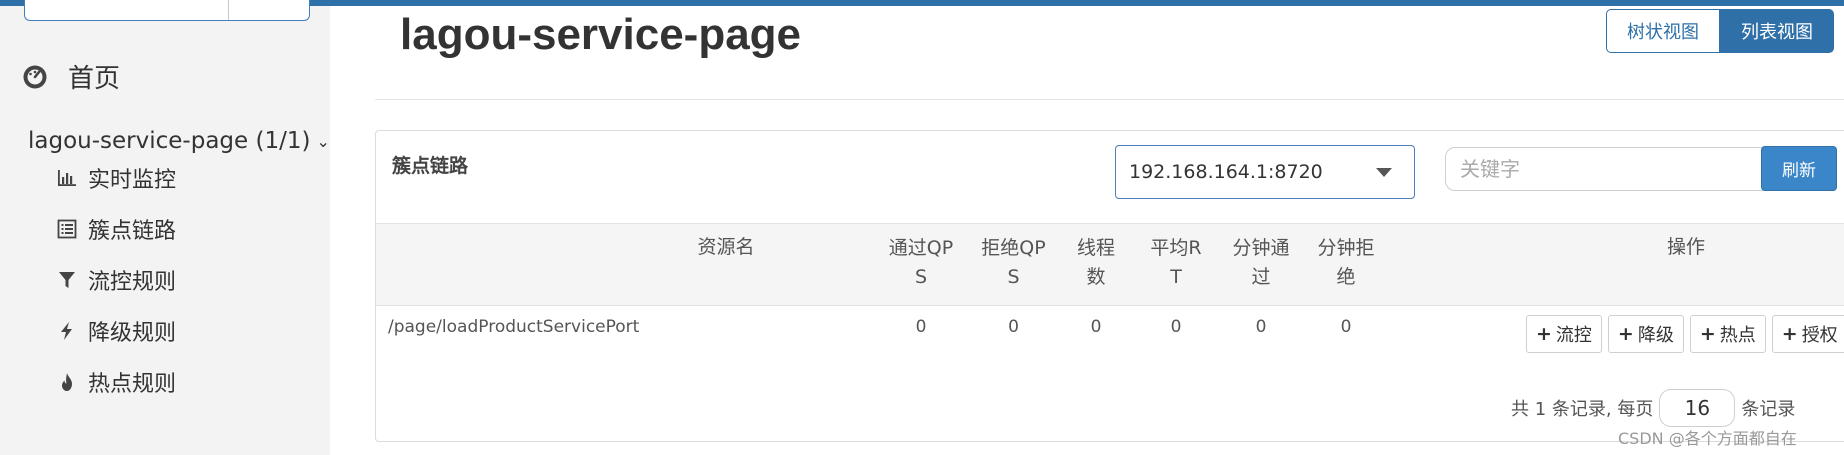 The image size is (1844, 455). I want to click on sidebar-home-label: 首页, so click(94, 79).